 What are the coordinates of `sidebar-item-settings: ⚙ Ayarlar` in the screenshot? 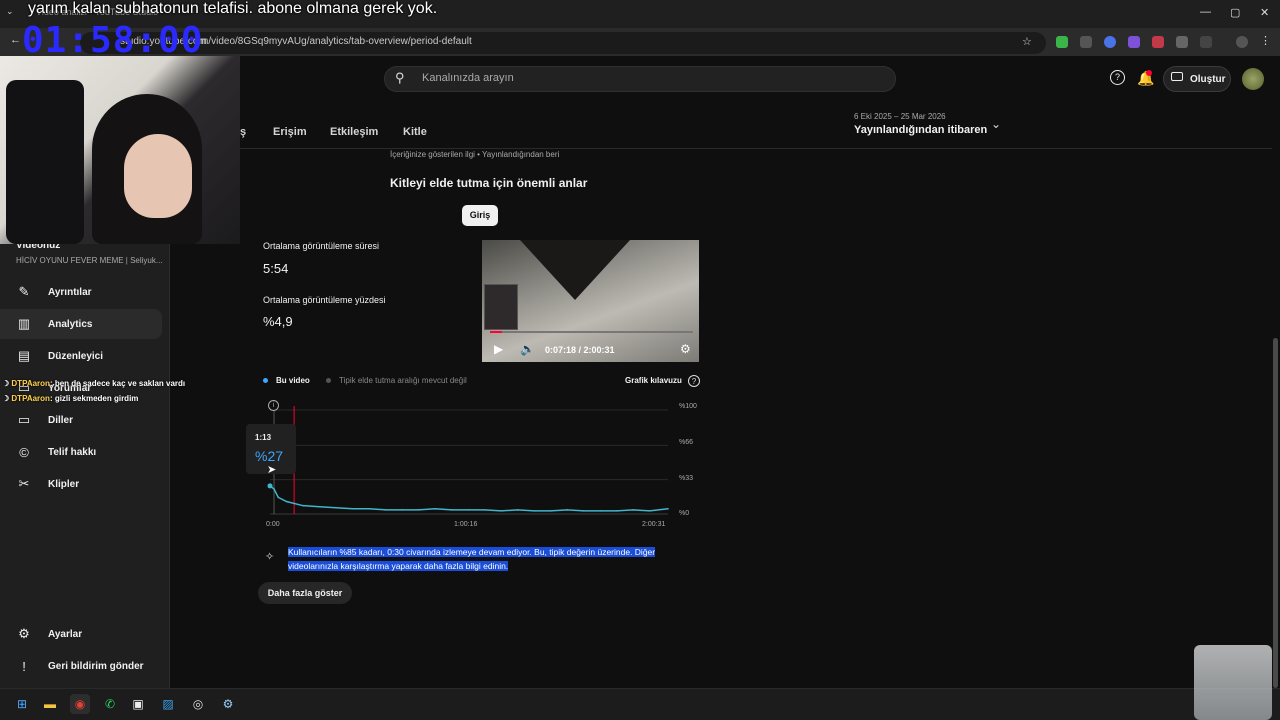 It's located at (81, 634).